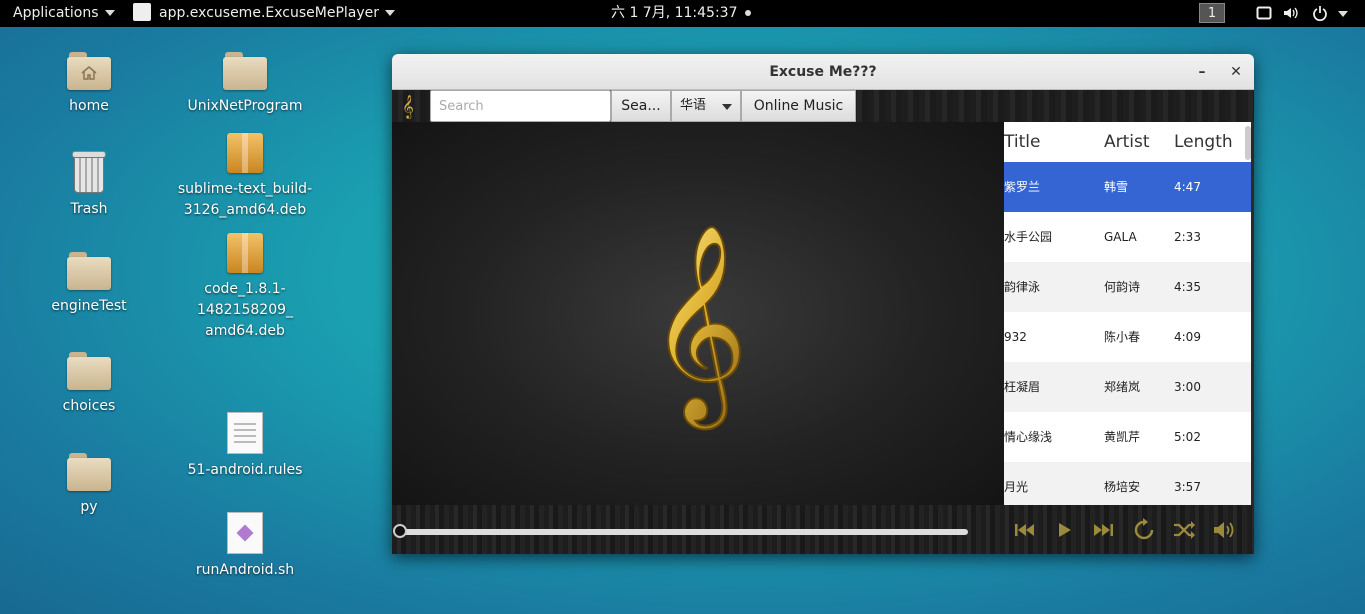 The width and height of the screenshot is (1365, 614). What do you see at coordinates (56, 13) in the screenshot?
I see `applications-label: Applications` at bounding box center [56, 13].